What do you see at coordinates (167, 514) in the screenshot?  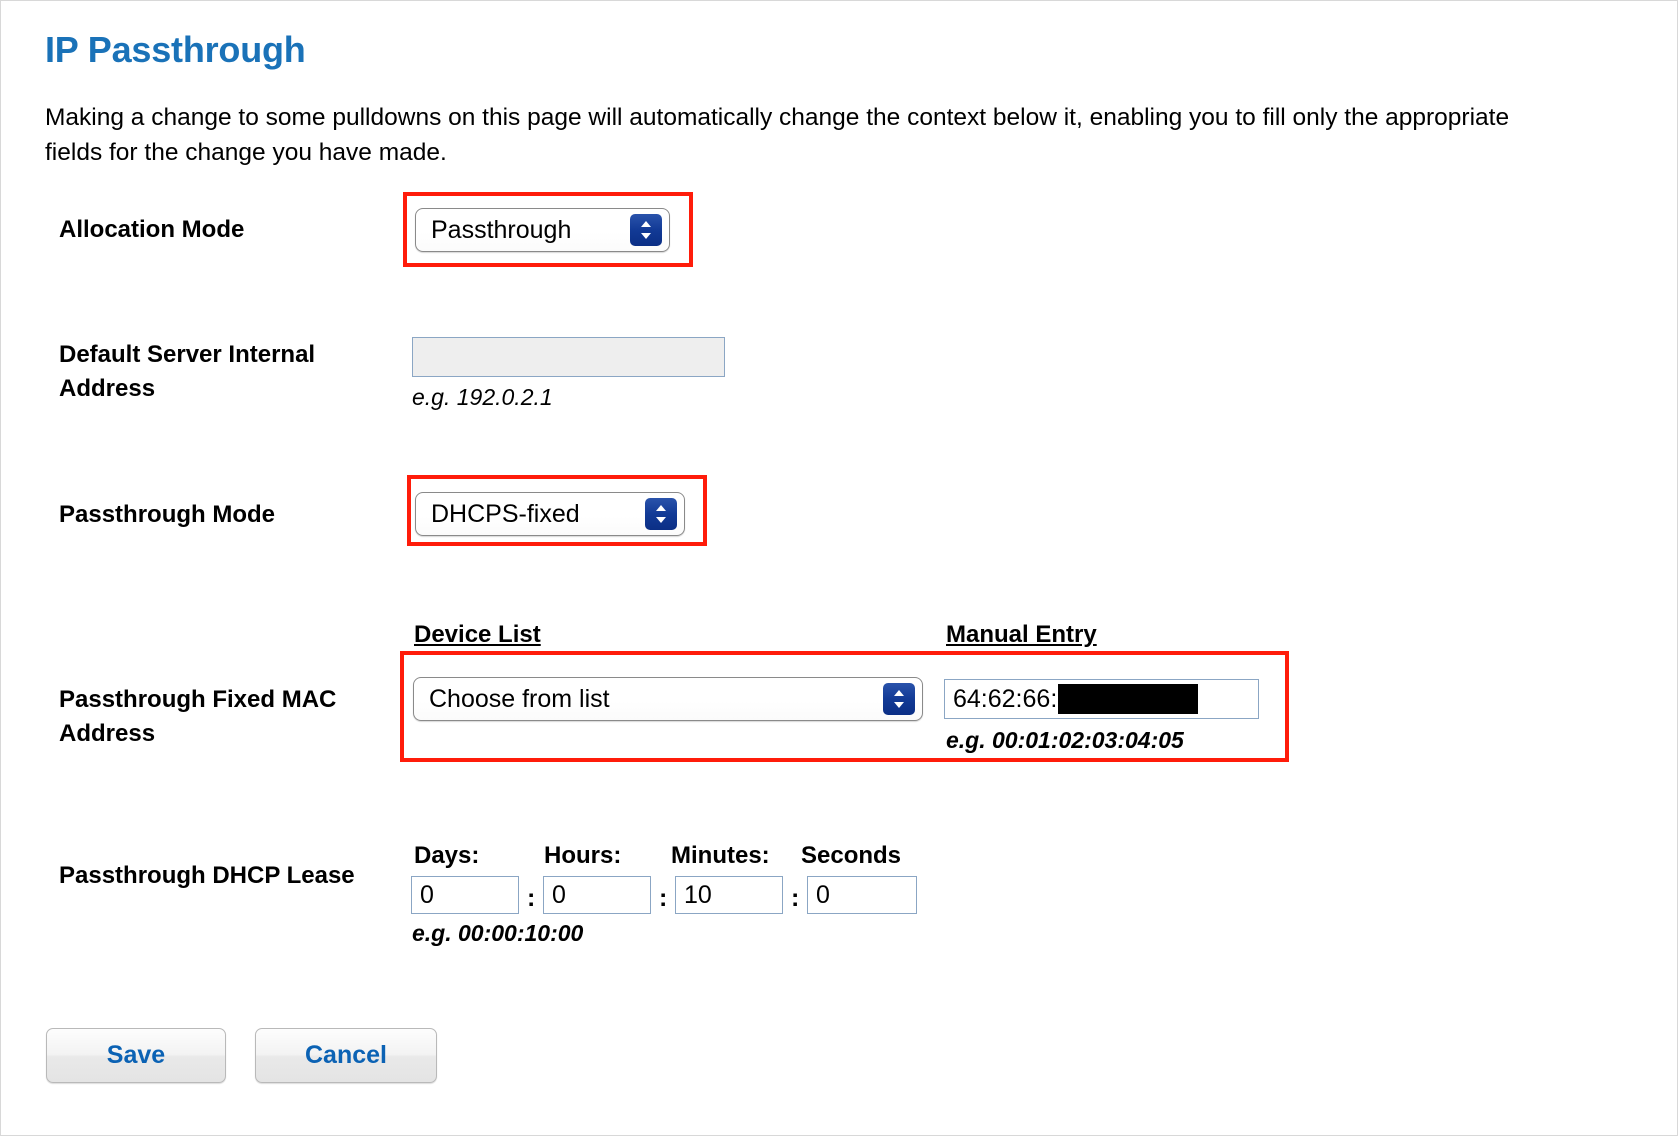 I see `passthrough-mode-label: Passthrough Mode` at bounding box center [167, 514].